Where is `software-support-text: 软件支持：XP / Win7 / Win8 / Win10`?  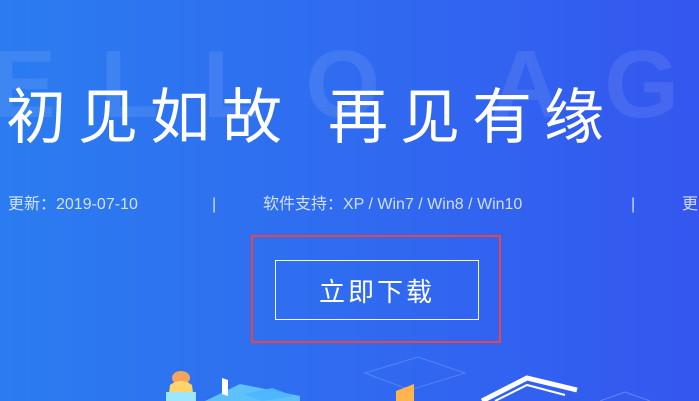 software-support-text: 软件支持：XP / Win7 / Win8 / Win10 is located at coordinates (393, 204).